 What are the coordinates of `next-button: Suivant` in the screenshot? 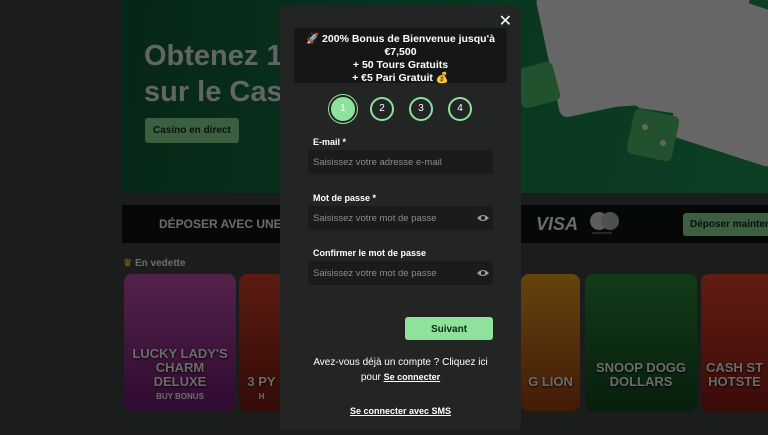 It's located at (449, 328).